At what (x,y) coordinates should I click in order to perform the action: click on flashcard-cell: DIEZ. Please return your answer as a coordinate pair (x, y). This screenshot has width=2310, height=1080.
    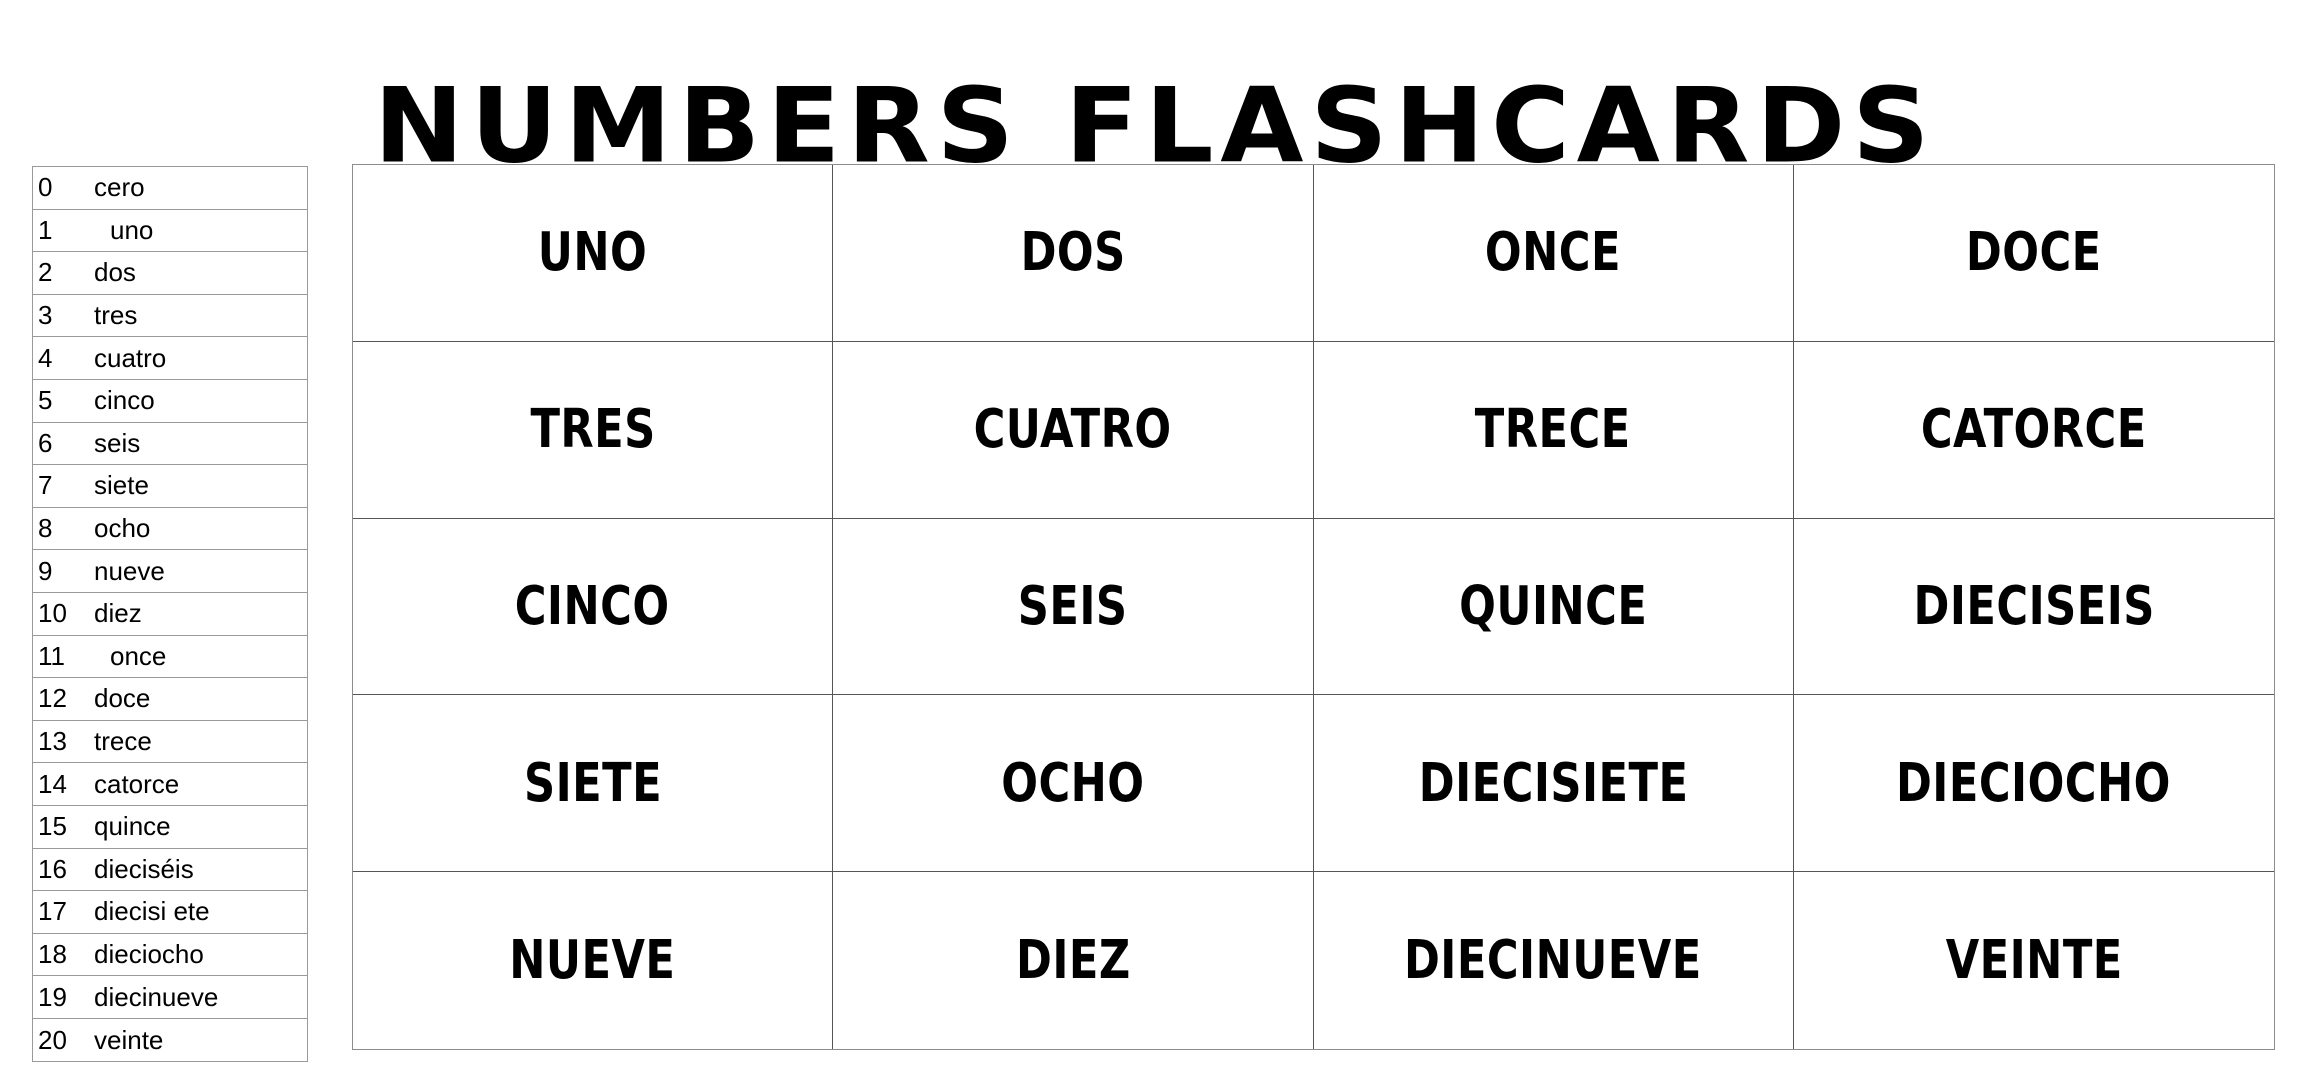
    Looking at the image, I should click on (1073, 960).